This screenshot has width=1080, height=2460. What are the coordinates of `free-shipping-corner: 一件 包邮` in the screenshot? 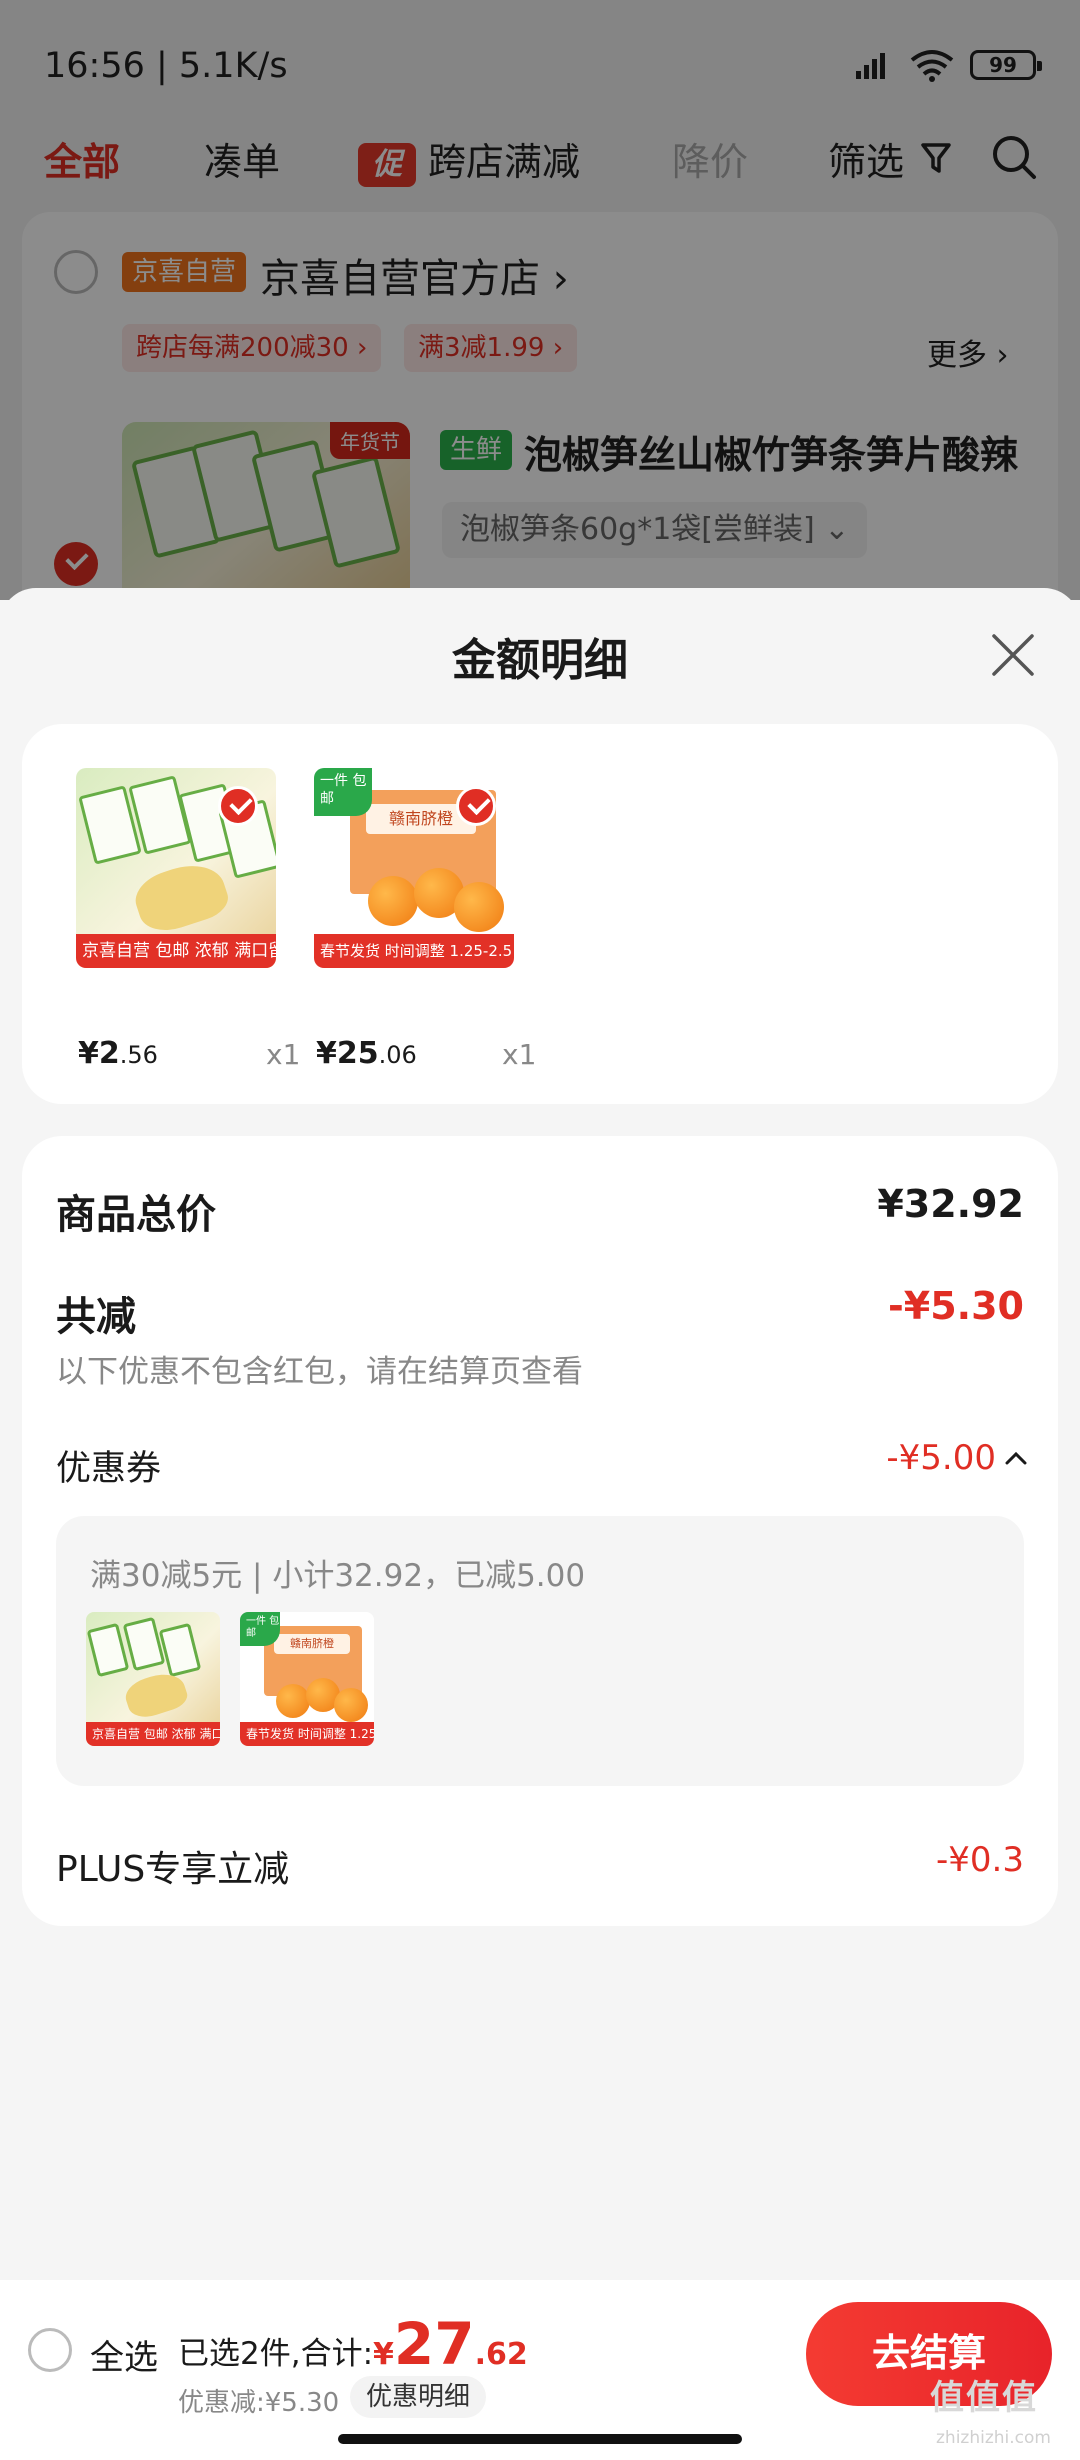 It's located at (343, 792).